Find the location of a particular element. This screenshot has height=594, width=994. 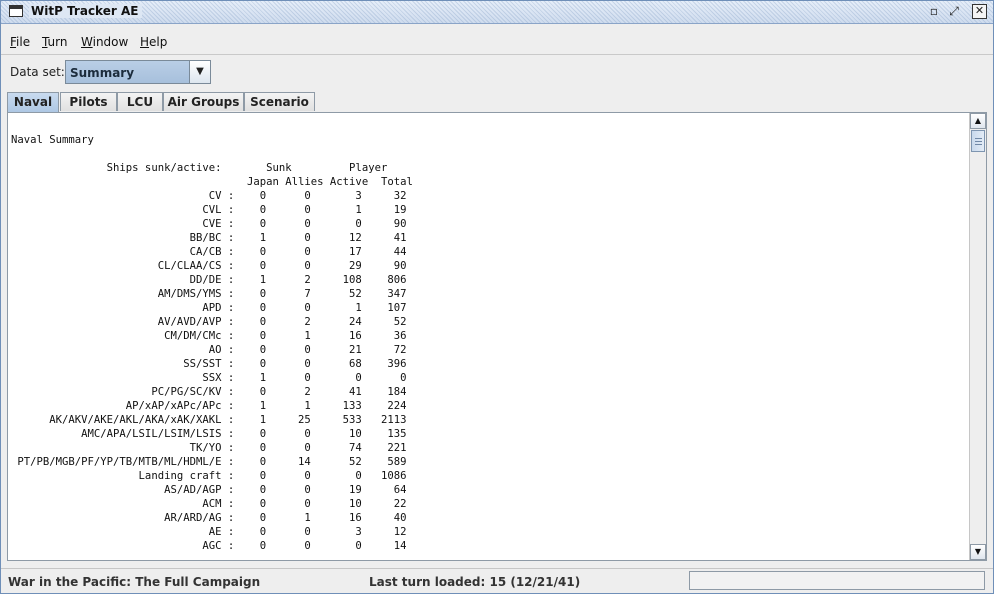

vertical-scrollbar: ▲ ▼ is located at coordinates (977, 336).